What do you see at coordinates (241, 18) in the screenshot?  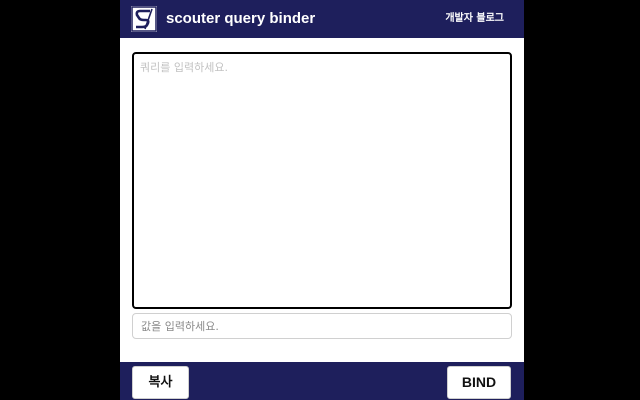 I see `app-title: scouter query binder` at bounding box center [241, 18].